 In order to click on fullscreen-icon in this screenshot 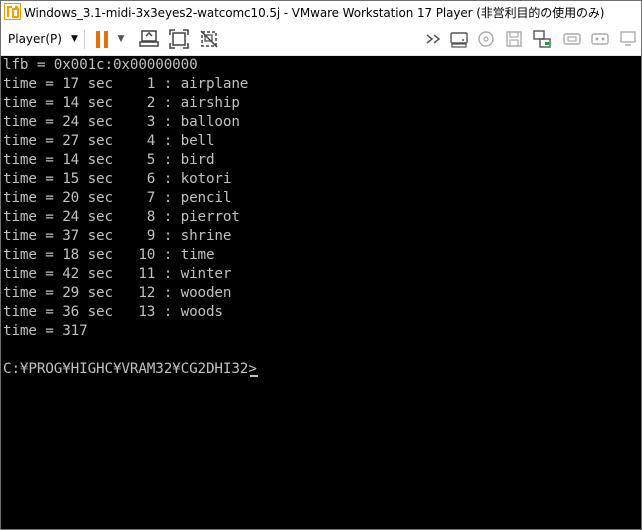, I will do `click(179, 39)`.